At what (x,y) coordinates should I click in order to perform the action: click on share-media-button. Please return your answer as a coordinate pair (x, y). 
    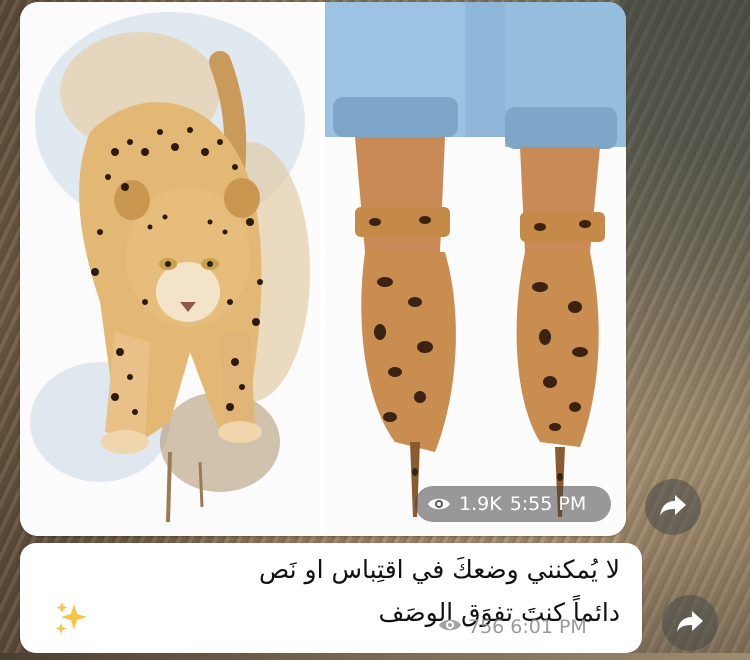
    Looking at the image, I should click on (673, 507).